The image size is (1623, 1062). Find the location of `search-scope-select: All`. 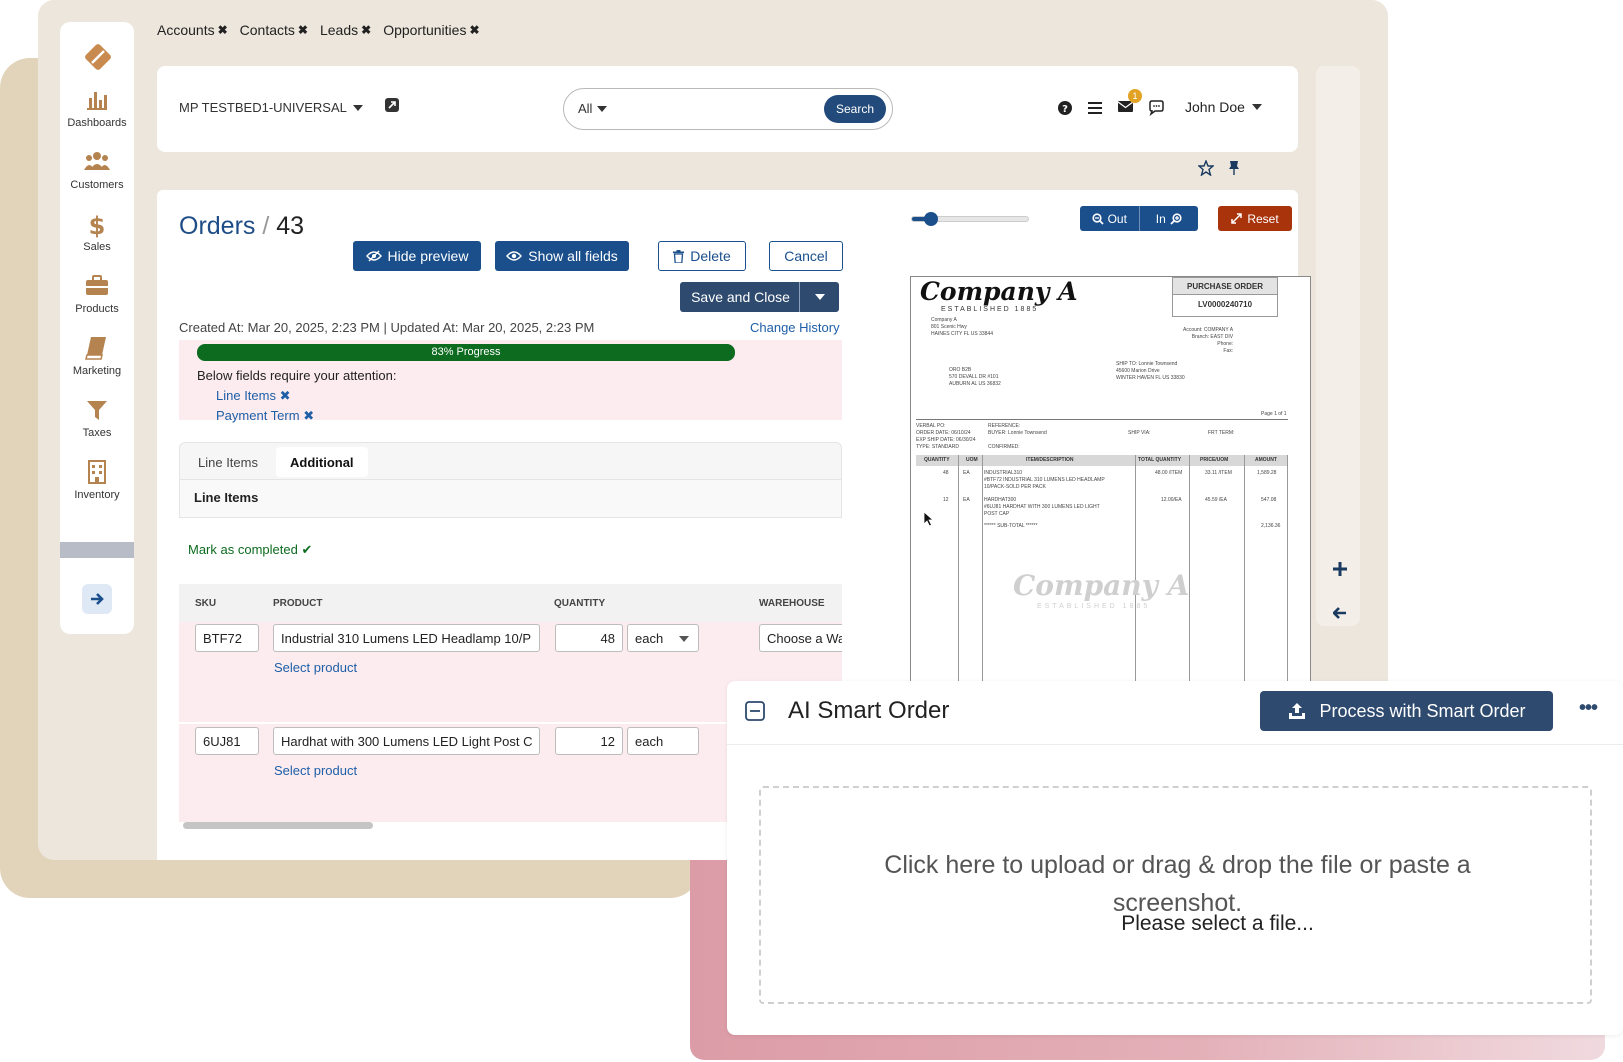

search-scope-select: All is located at coordinates (593, 108).